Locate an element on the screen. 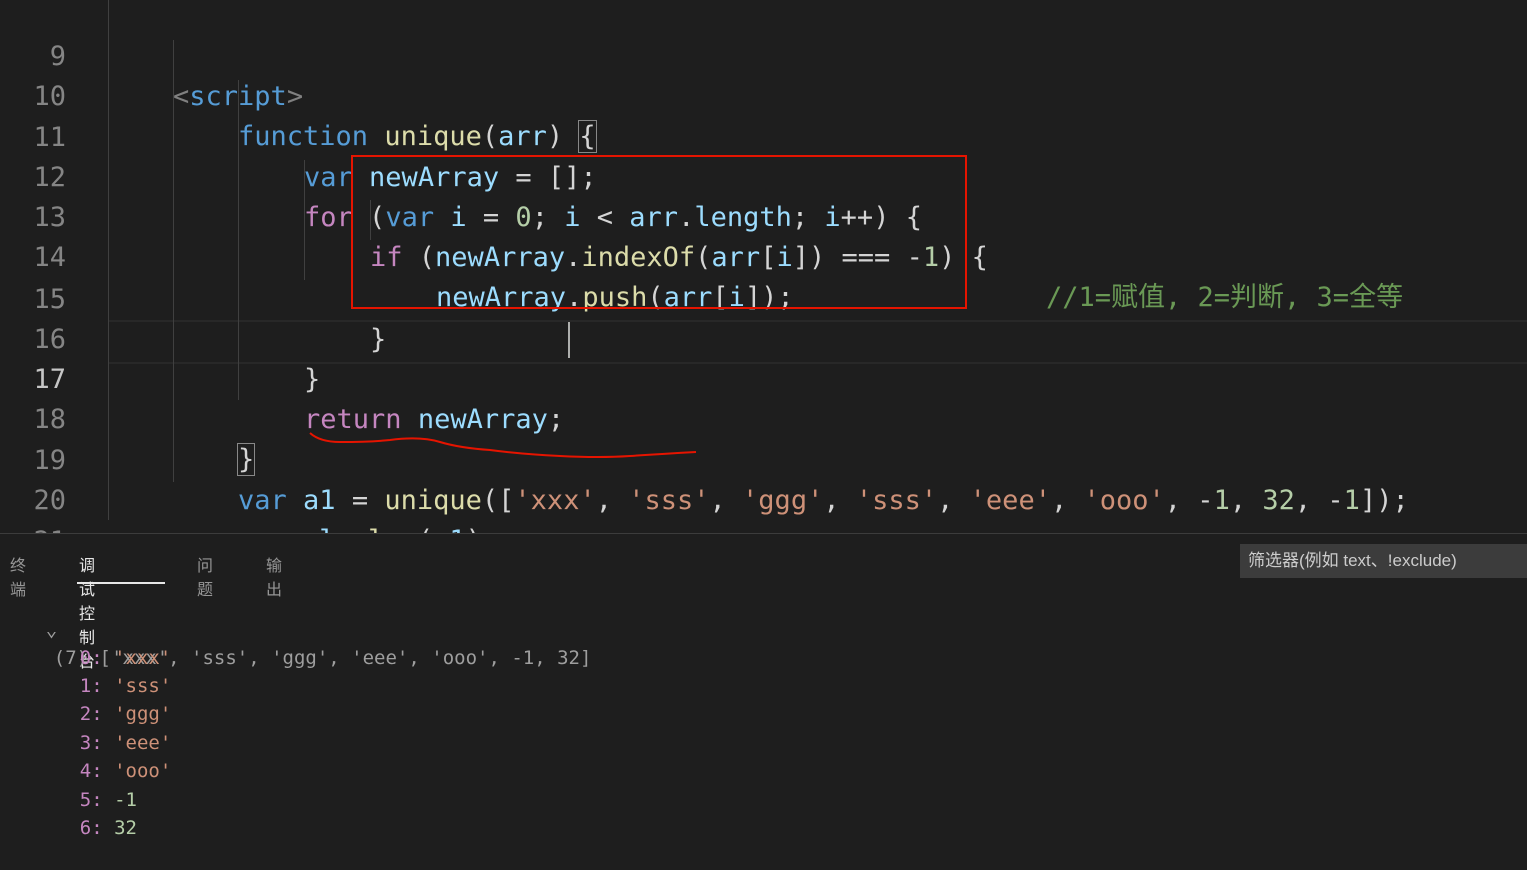 This screenshot has width=1527, height=870. code-line: 20 console.log(a1); is located at coordinates (763, 487).